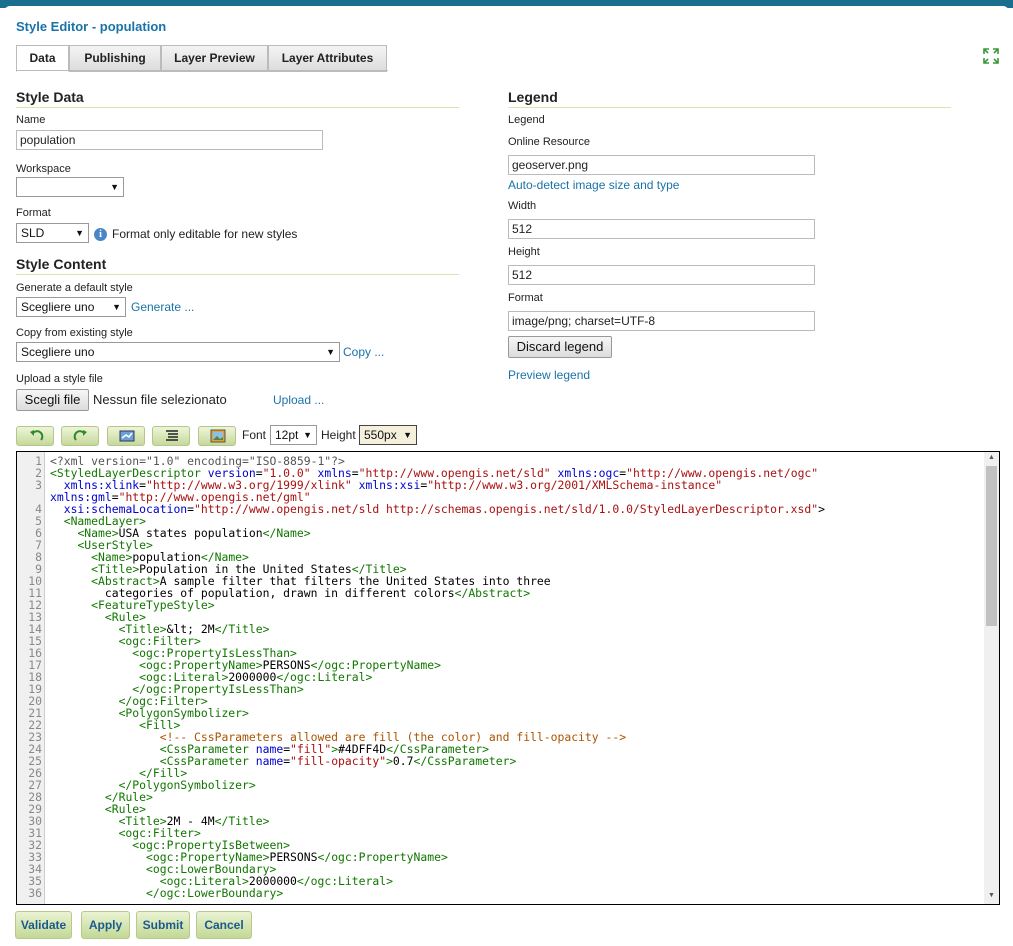 The width and height of the screenshot is (1013, 946). I want to click on format-note: Format only editable for new styles, so click(205, 234).